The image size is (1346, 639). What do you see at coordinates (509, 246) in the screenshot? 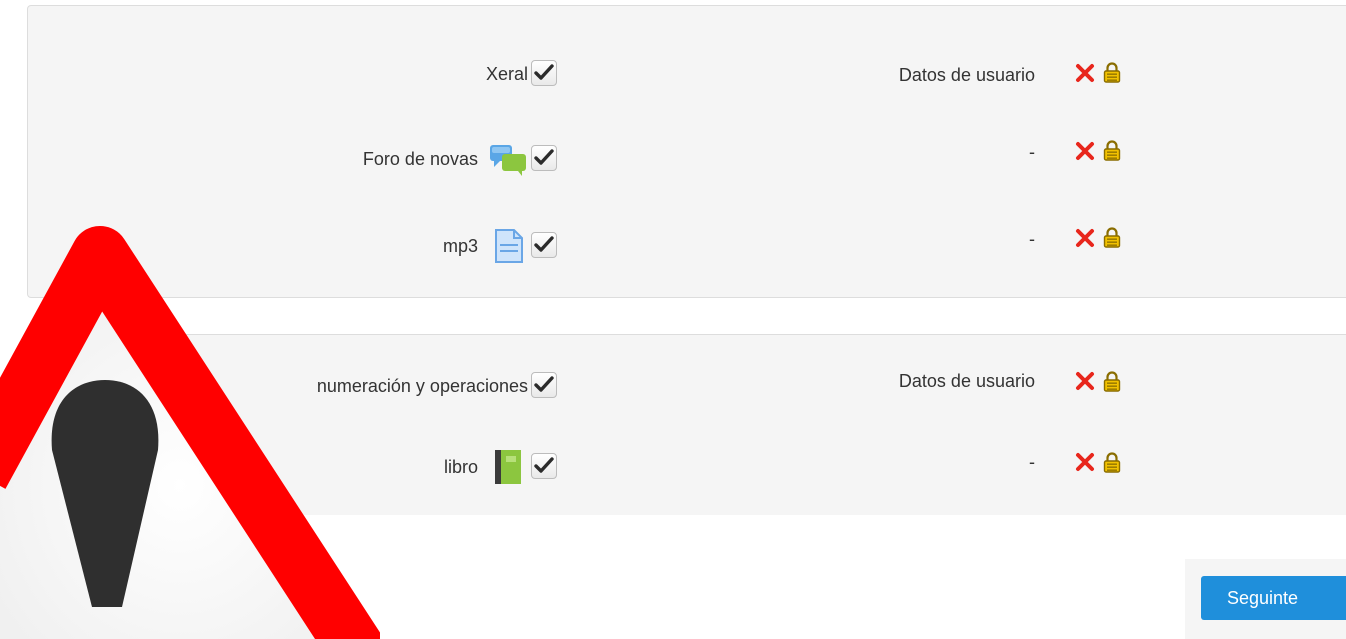
I see `file-icon` at bounding box center [509, 246].